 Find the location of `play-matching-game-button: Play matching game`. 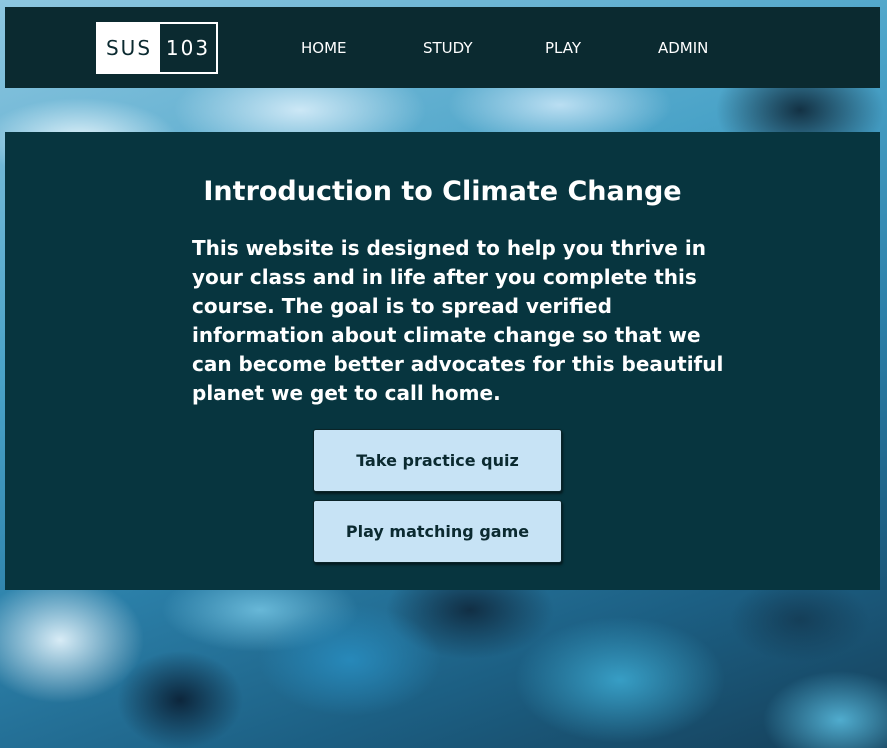

play-matching-game-button: Play matching game is located at coordinates (437, 531).